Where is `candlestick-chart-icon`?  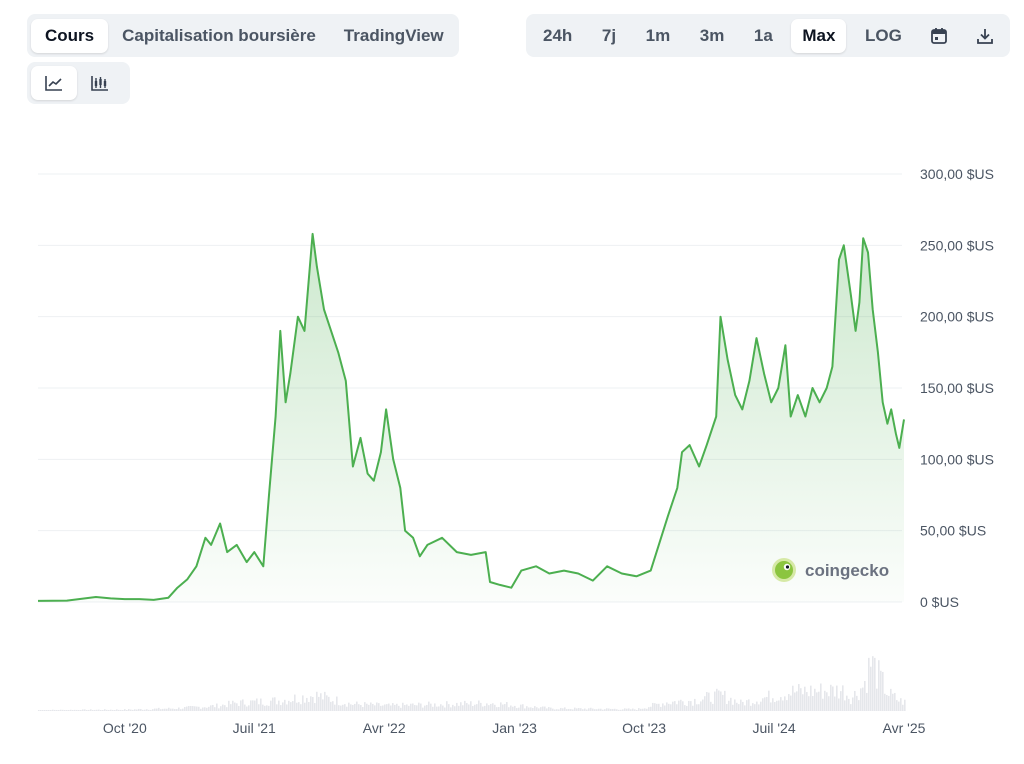
candlestick-chart-icon is located at coordinates (99, 83).